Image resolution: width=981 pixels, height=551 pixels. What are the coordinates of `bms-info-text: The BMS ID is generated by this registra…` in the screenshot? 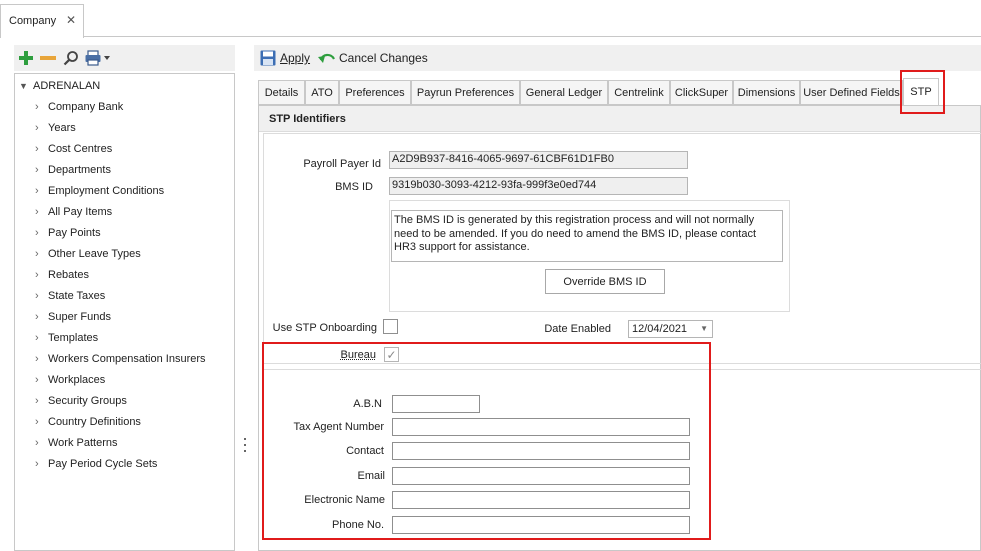 It's located at (587, 236).